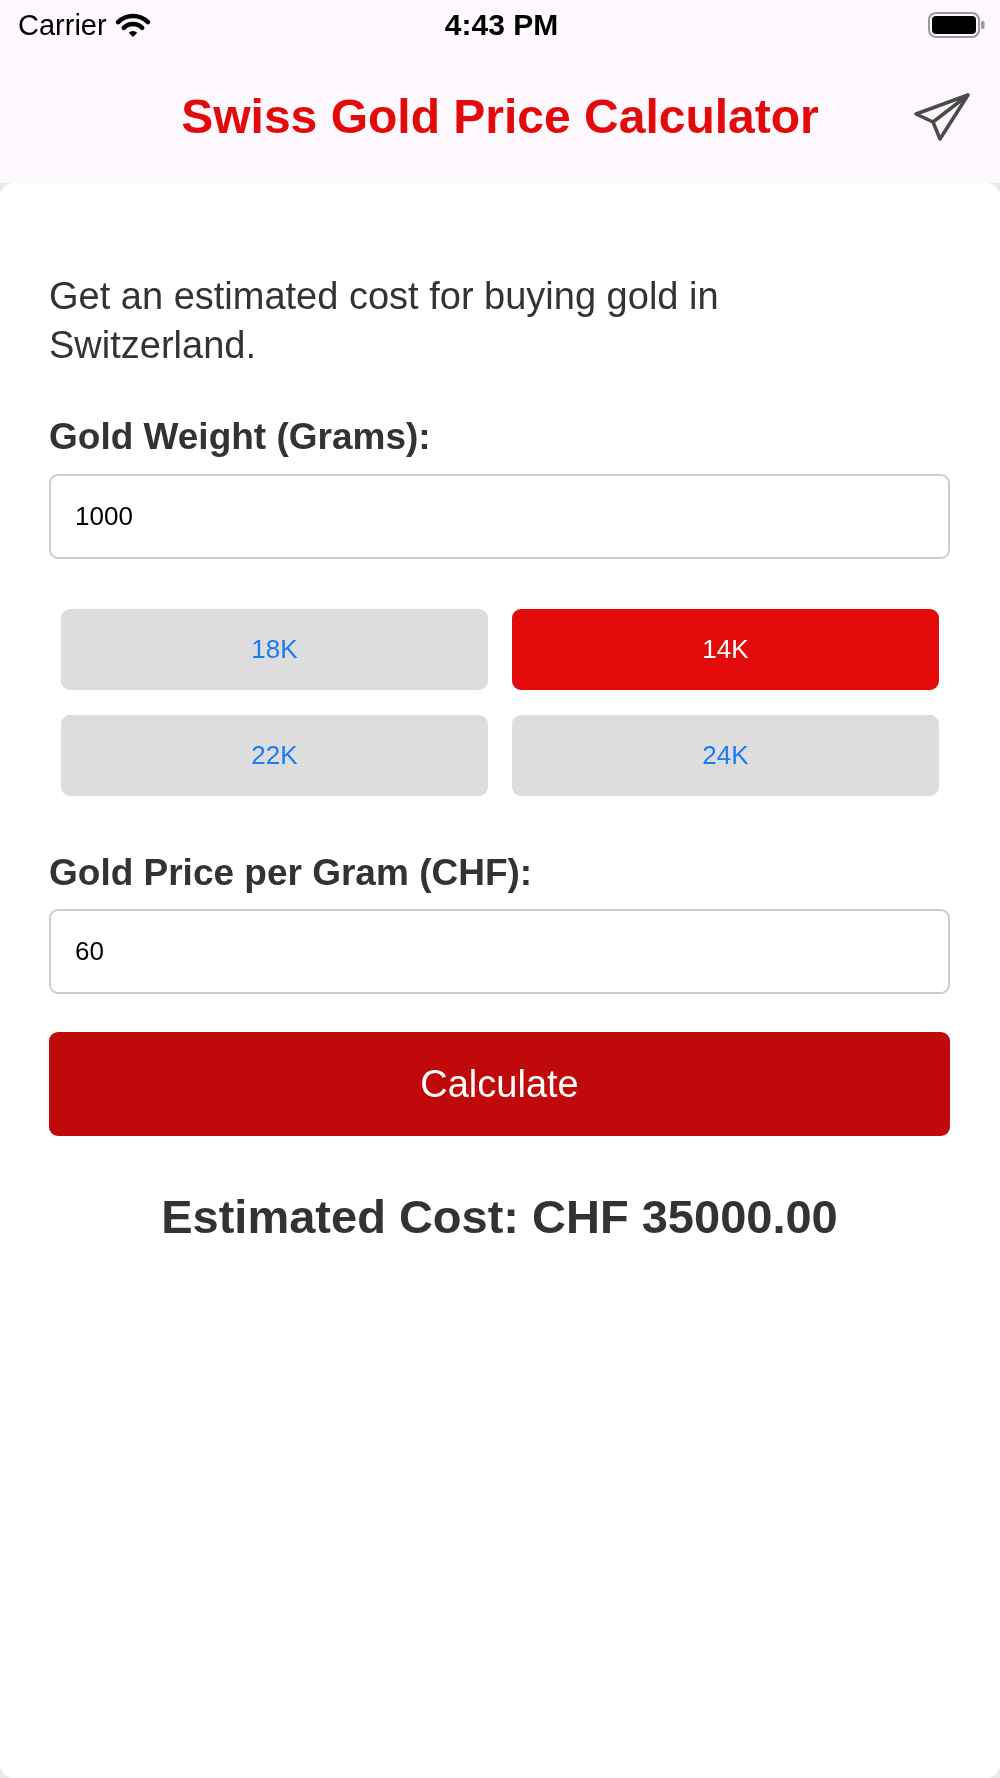 The height and width of the screenshot is (1778, 1000). What do you see at coordinates (725, 755) in the screenshot?
I see `karat-option: 24K` at bounding box center [725, 755].